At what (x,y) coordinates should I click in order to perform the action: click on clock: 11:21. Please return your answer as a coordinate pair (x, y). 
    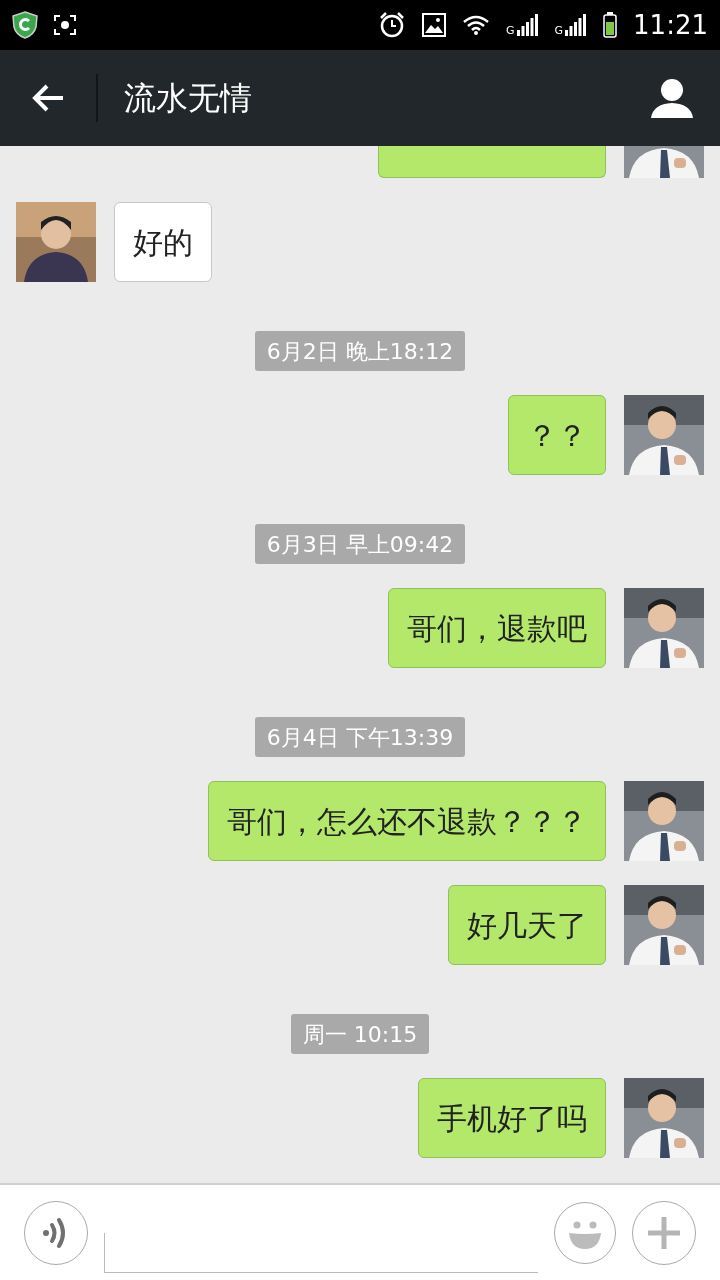
    Looking at the image, I should click on (670, 25).